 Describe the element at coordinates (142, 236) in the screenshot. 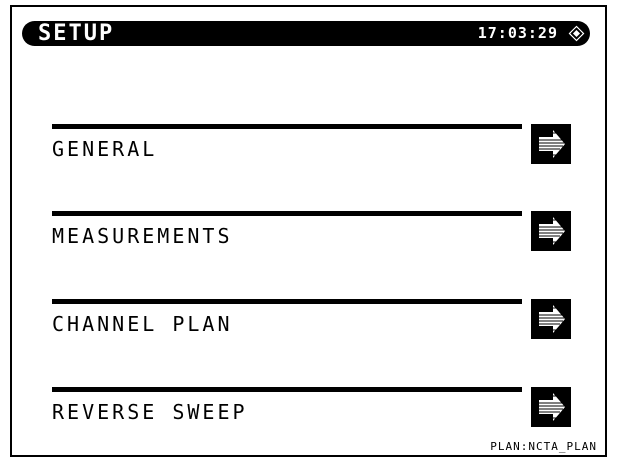

I see `menu-item-label: MEASUREMENTS` at that location.